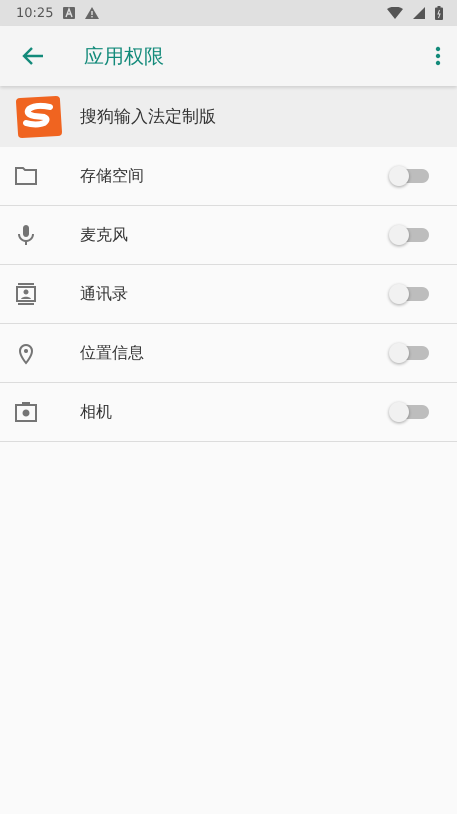 This screenshot has width=457, height=814. Describe the element at coordinates (112, 353) in the screenshot. I see `permission-label: 位置信息` at that location.